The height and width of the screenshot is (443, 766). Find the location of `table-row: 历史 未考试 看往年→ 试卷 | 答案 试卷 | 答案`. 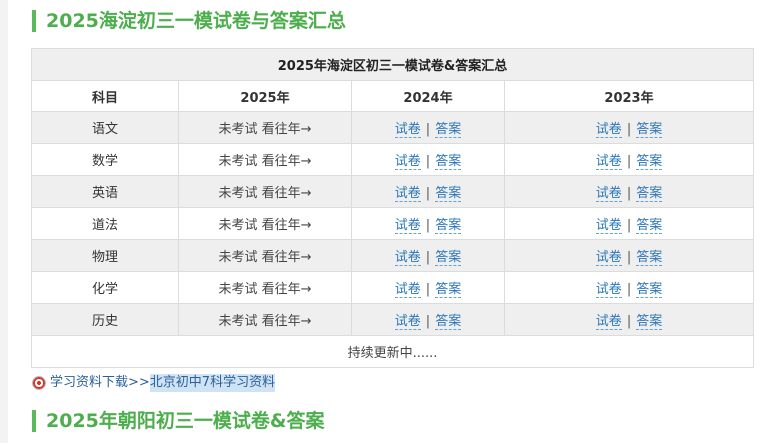

table-row: 历史 未考试 看往年→ 试卷 | 答案 试卷 | 答案 is located at coordinates (393, 319).